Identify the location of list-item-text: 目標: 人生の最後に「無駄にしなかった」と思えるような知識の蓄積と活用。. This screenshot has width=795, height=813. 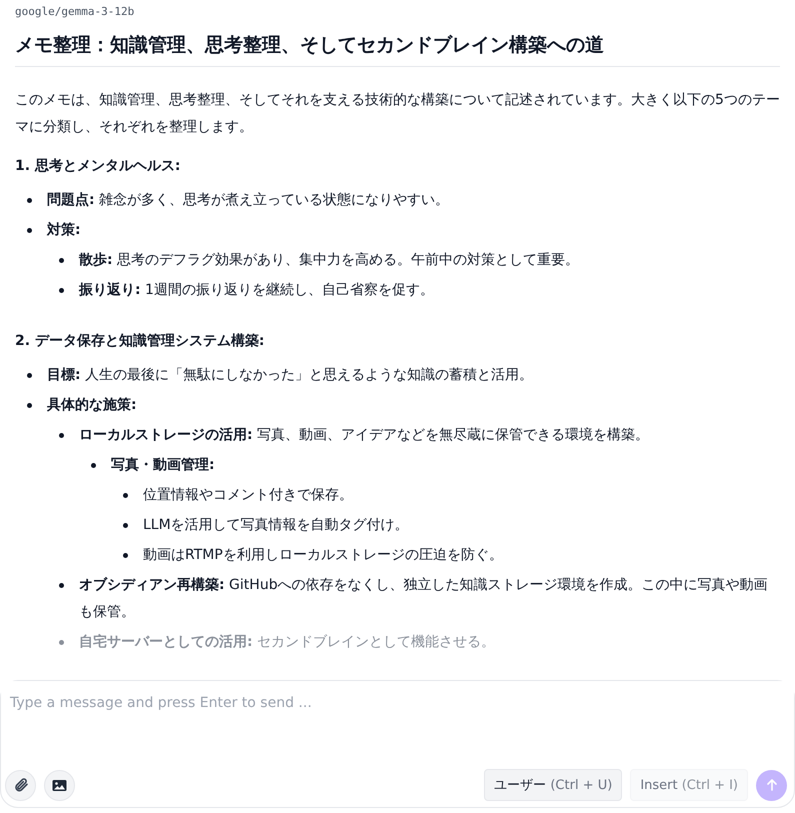
(290, 375).